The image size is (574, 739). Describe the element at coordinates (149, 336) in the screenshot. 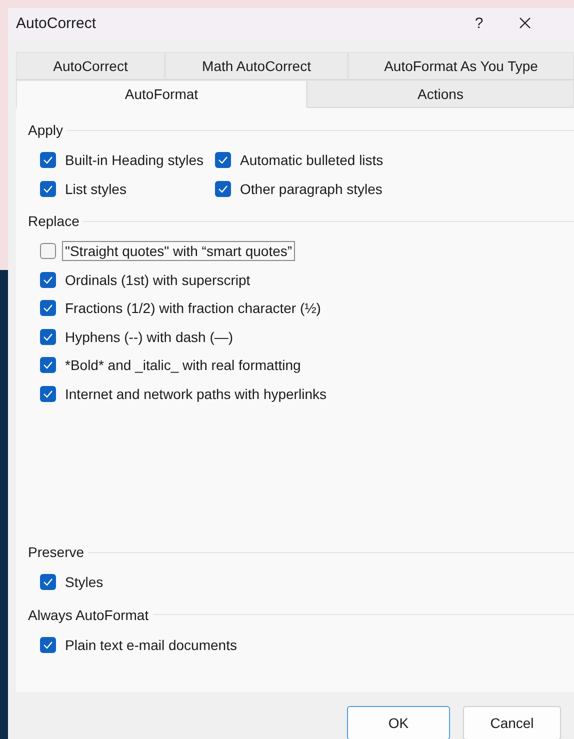

I see `checkbox-label: Hyphens (--) with dash (—)` at that location.